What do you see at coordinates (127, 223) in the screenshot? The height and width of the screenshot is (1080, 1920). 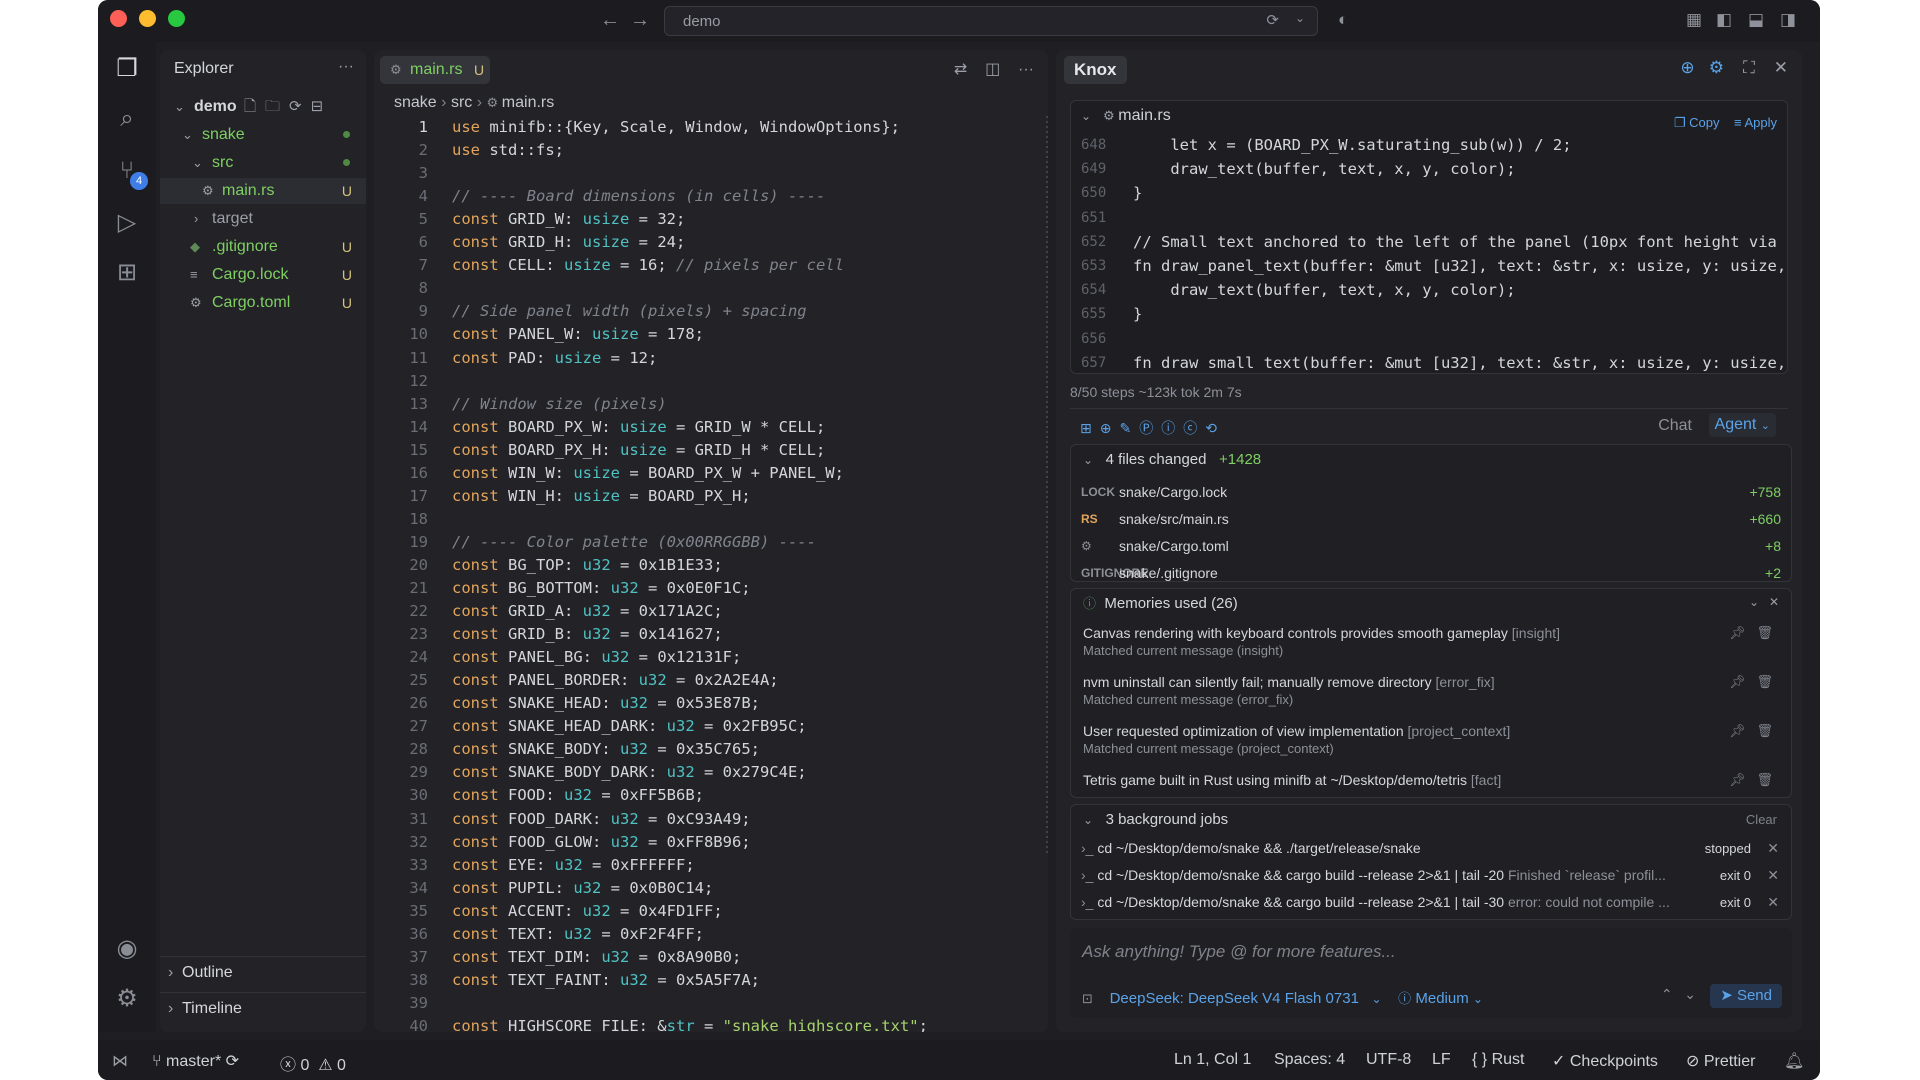 I see `run-debug-icon: ▷` at bounding box center [127, 223].